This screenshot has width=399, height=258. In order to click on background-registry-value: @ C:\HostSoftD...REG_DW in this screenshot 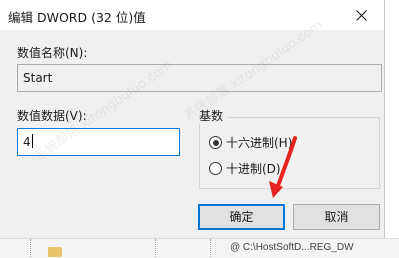, I will do `click(292, 247)`.